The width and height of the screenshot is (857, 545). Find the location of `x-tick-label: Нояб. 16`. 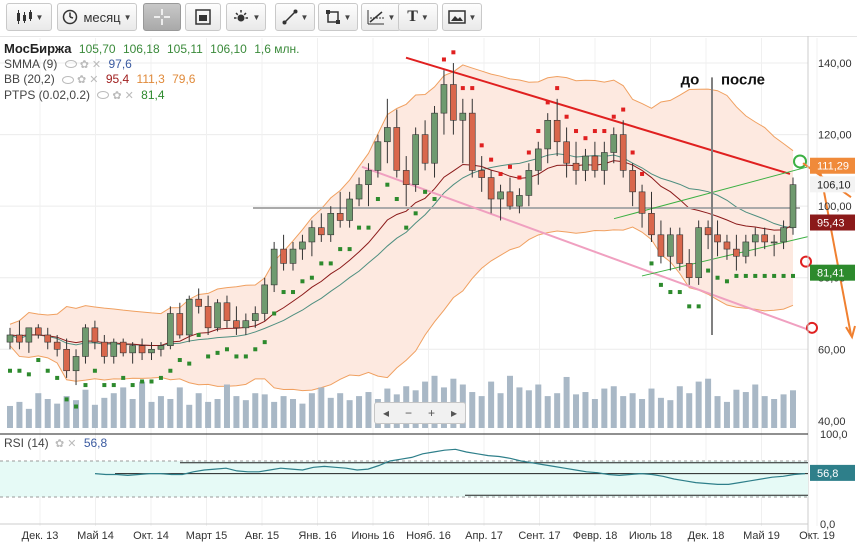

x-tick-label: Нояб. 16 is located at coordinates (428, 536).